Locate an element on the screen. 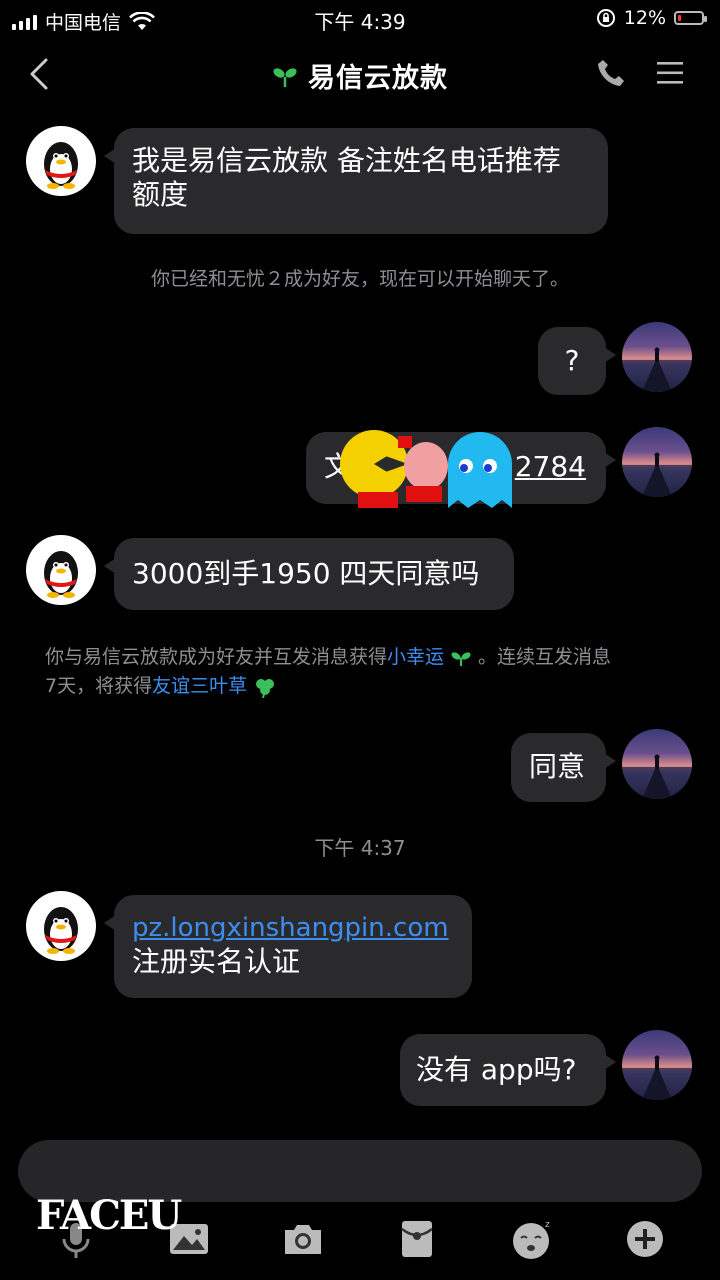  status-bar: 中国电信 下午 4:39 12% is located at coordinates (360, 20).